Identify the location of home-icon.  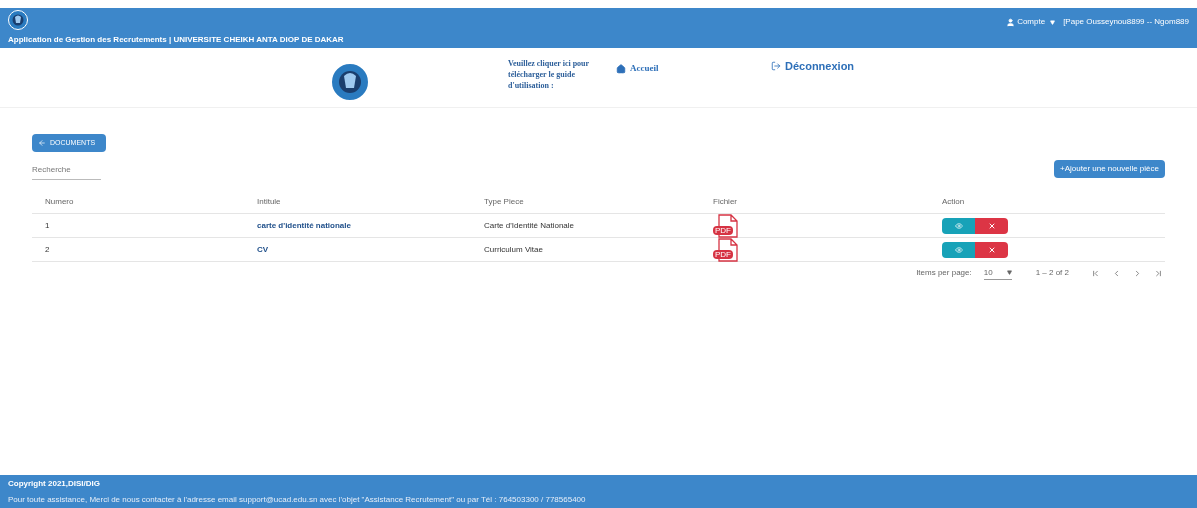
(621, 68).